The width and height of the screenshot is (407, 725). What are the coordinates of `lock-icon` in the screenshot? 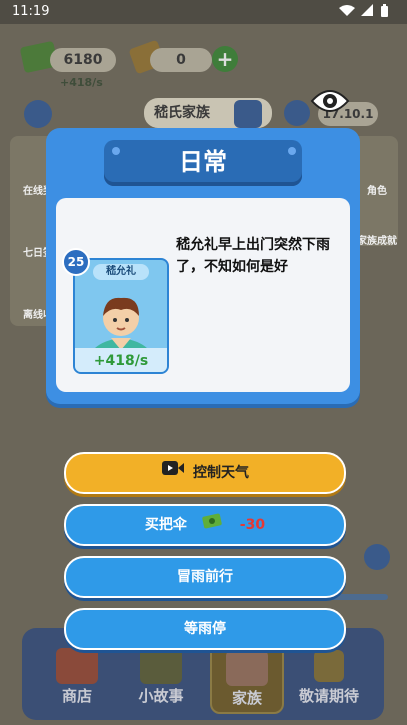 It's located at (329, 666).